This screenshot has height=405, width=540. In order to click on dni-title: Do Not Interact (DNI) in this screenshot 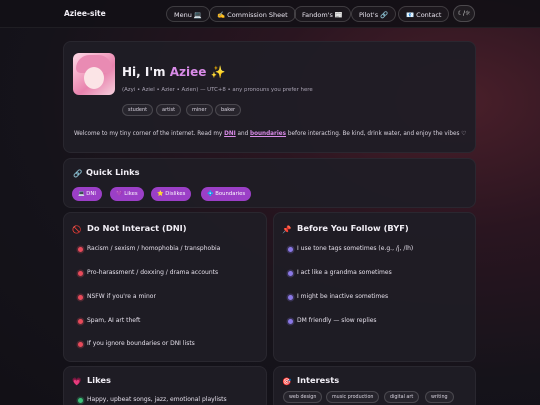, I will do `click(137, 228)`.